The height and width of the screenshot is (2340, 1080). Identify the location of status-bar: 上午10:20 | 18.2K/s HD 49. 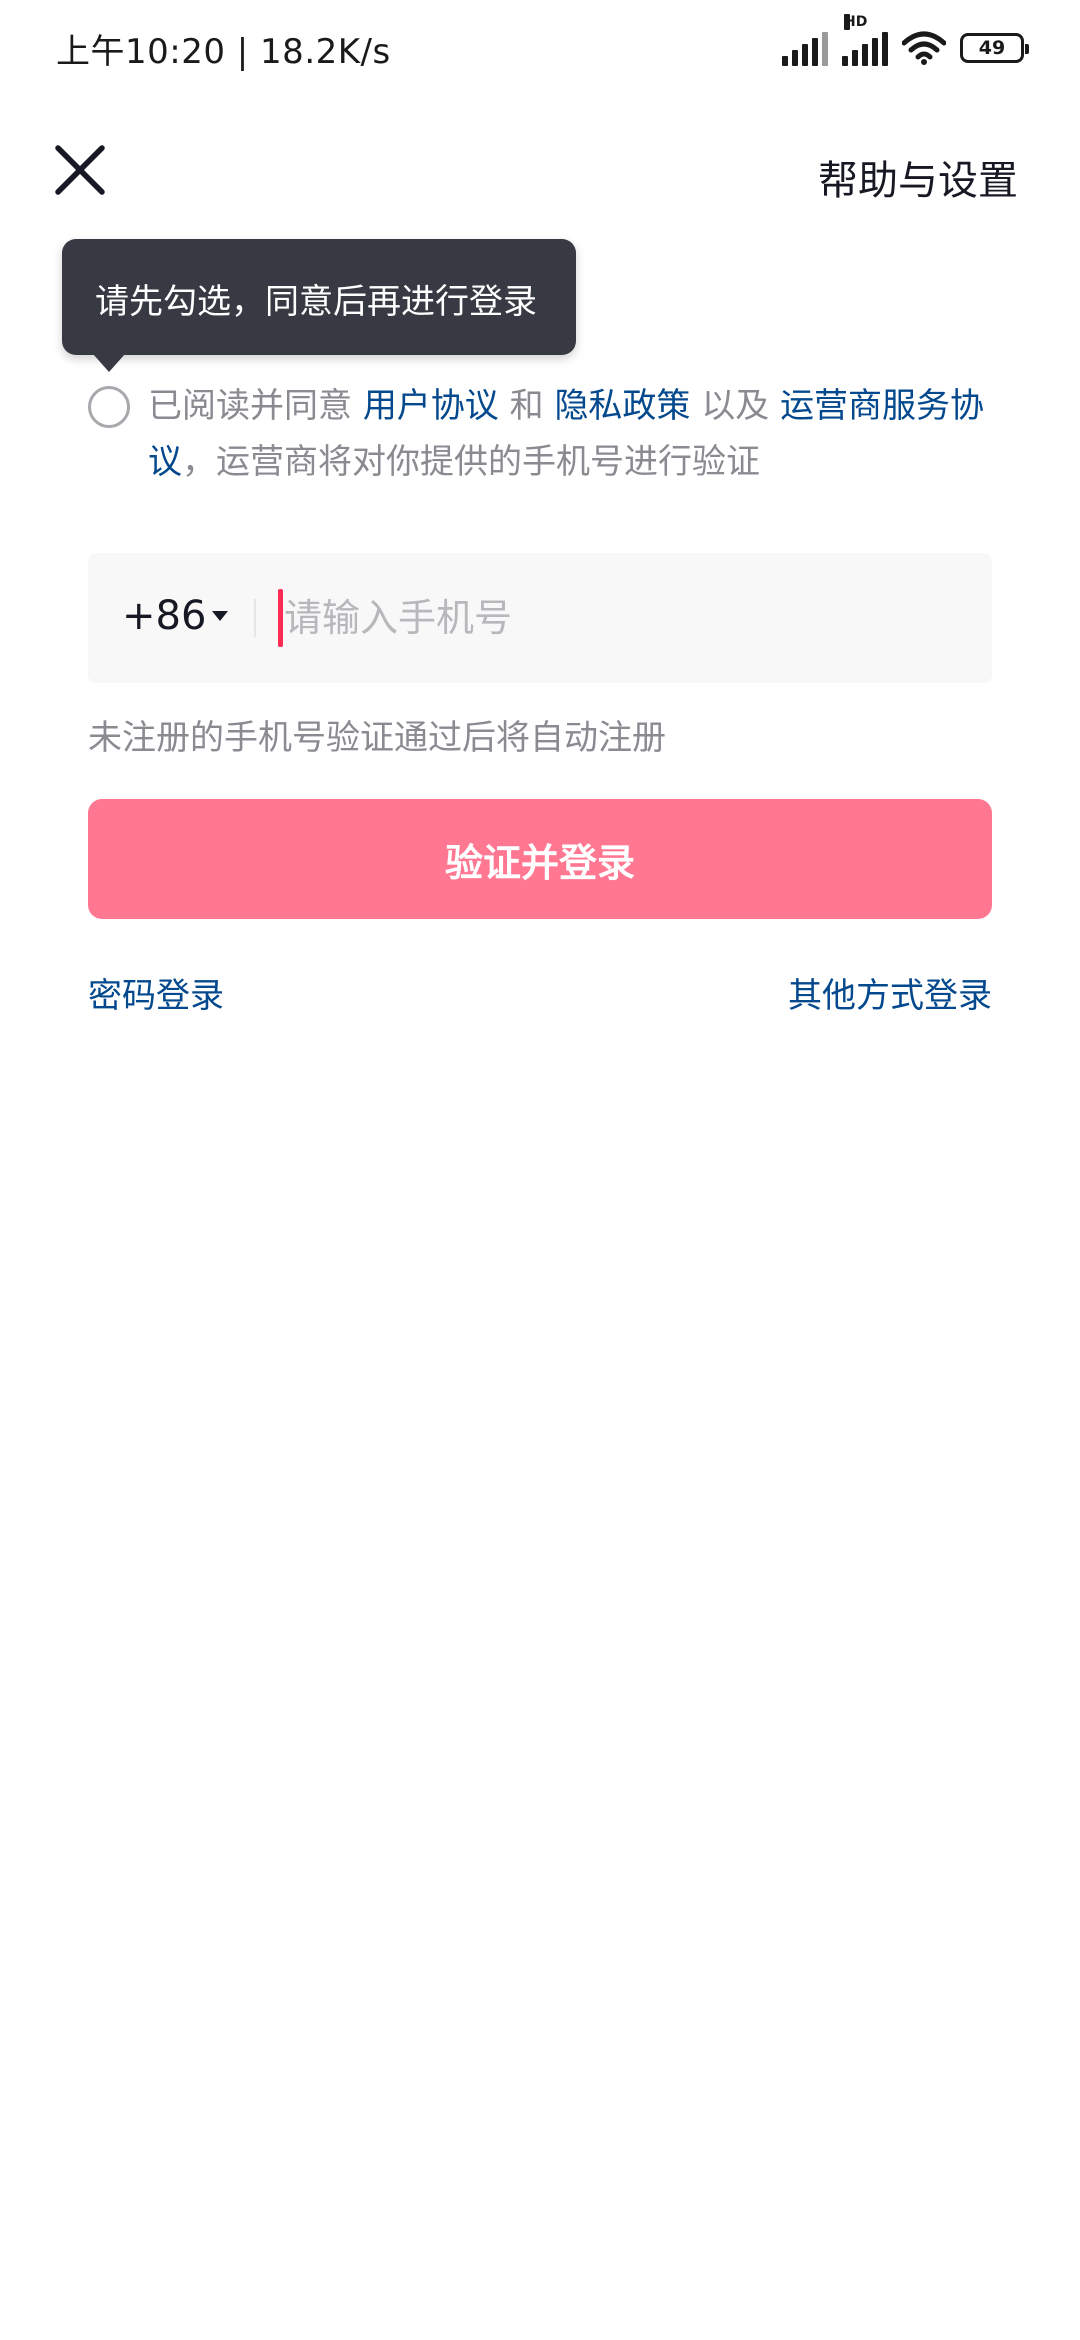
(540, 48).